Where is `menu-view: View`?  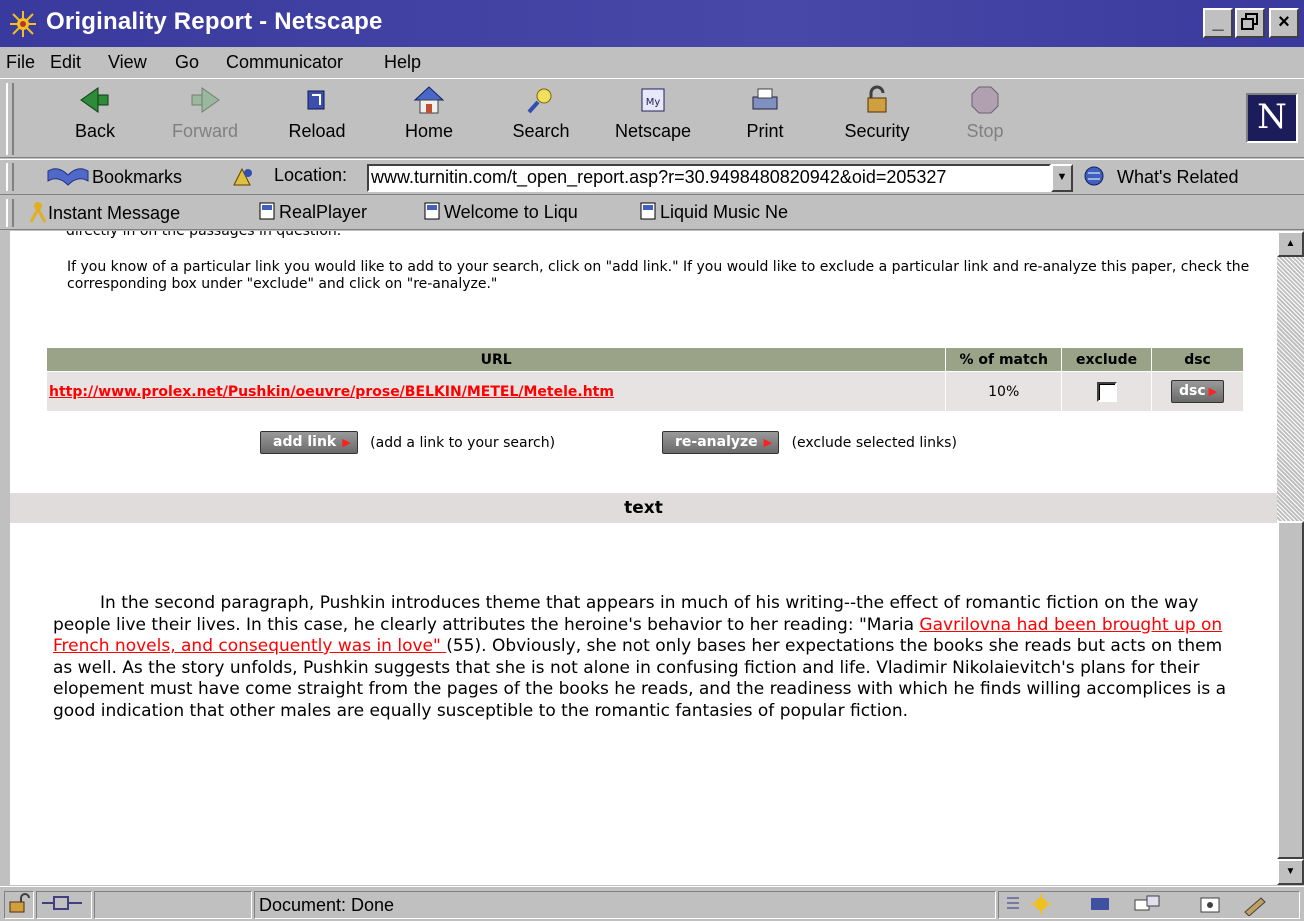 menu-view: View is located at coordinates (127, 62).